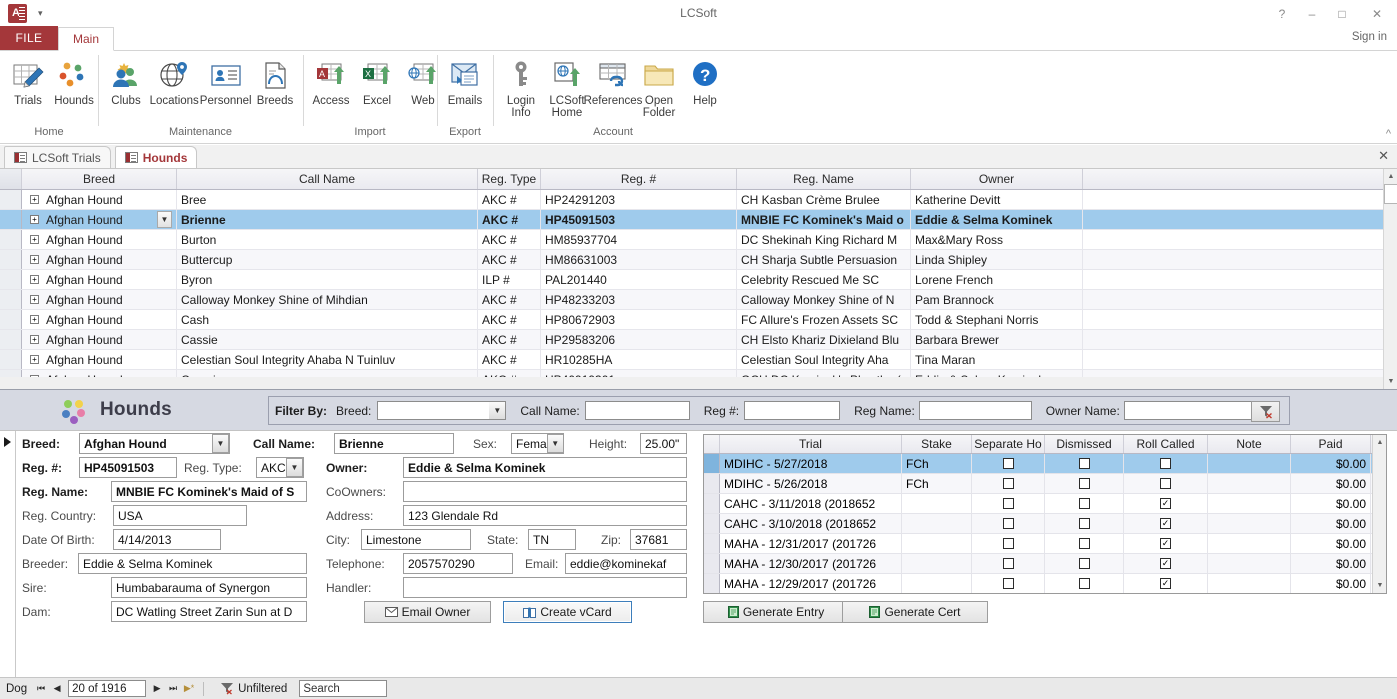 The width and height of the screenshot is (1397, 699). I want to click on filter-reg-no-input, so click(792, 410).